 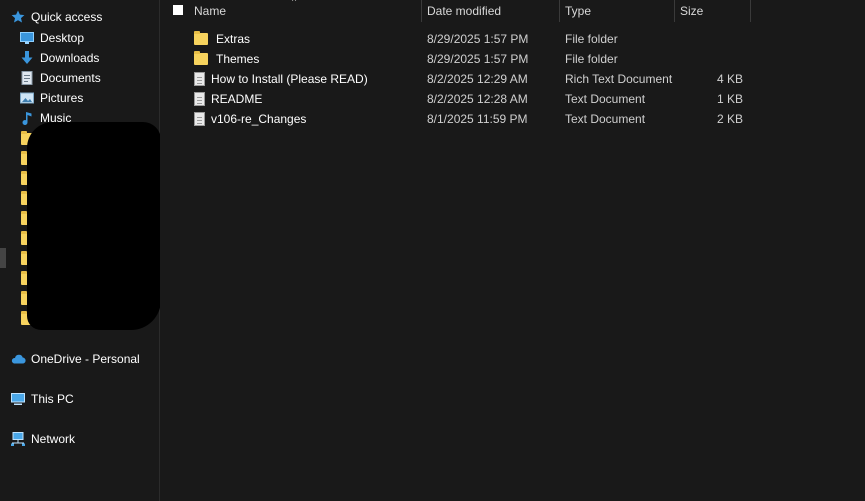 I want to click on select-all-checkbox, so click(x=178, y=10).